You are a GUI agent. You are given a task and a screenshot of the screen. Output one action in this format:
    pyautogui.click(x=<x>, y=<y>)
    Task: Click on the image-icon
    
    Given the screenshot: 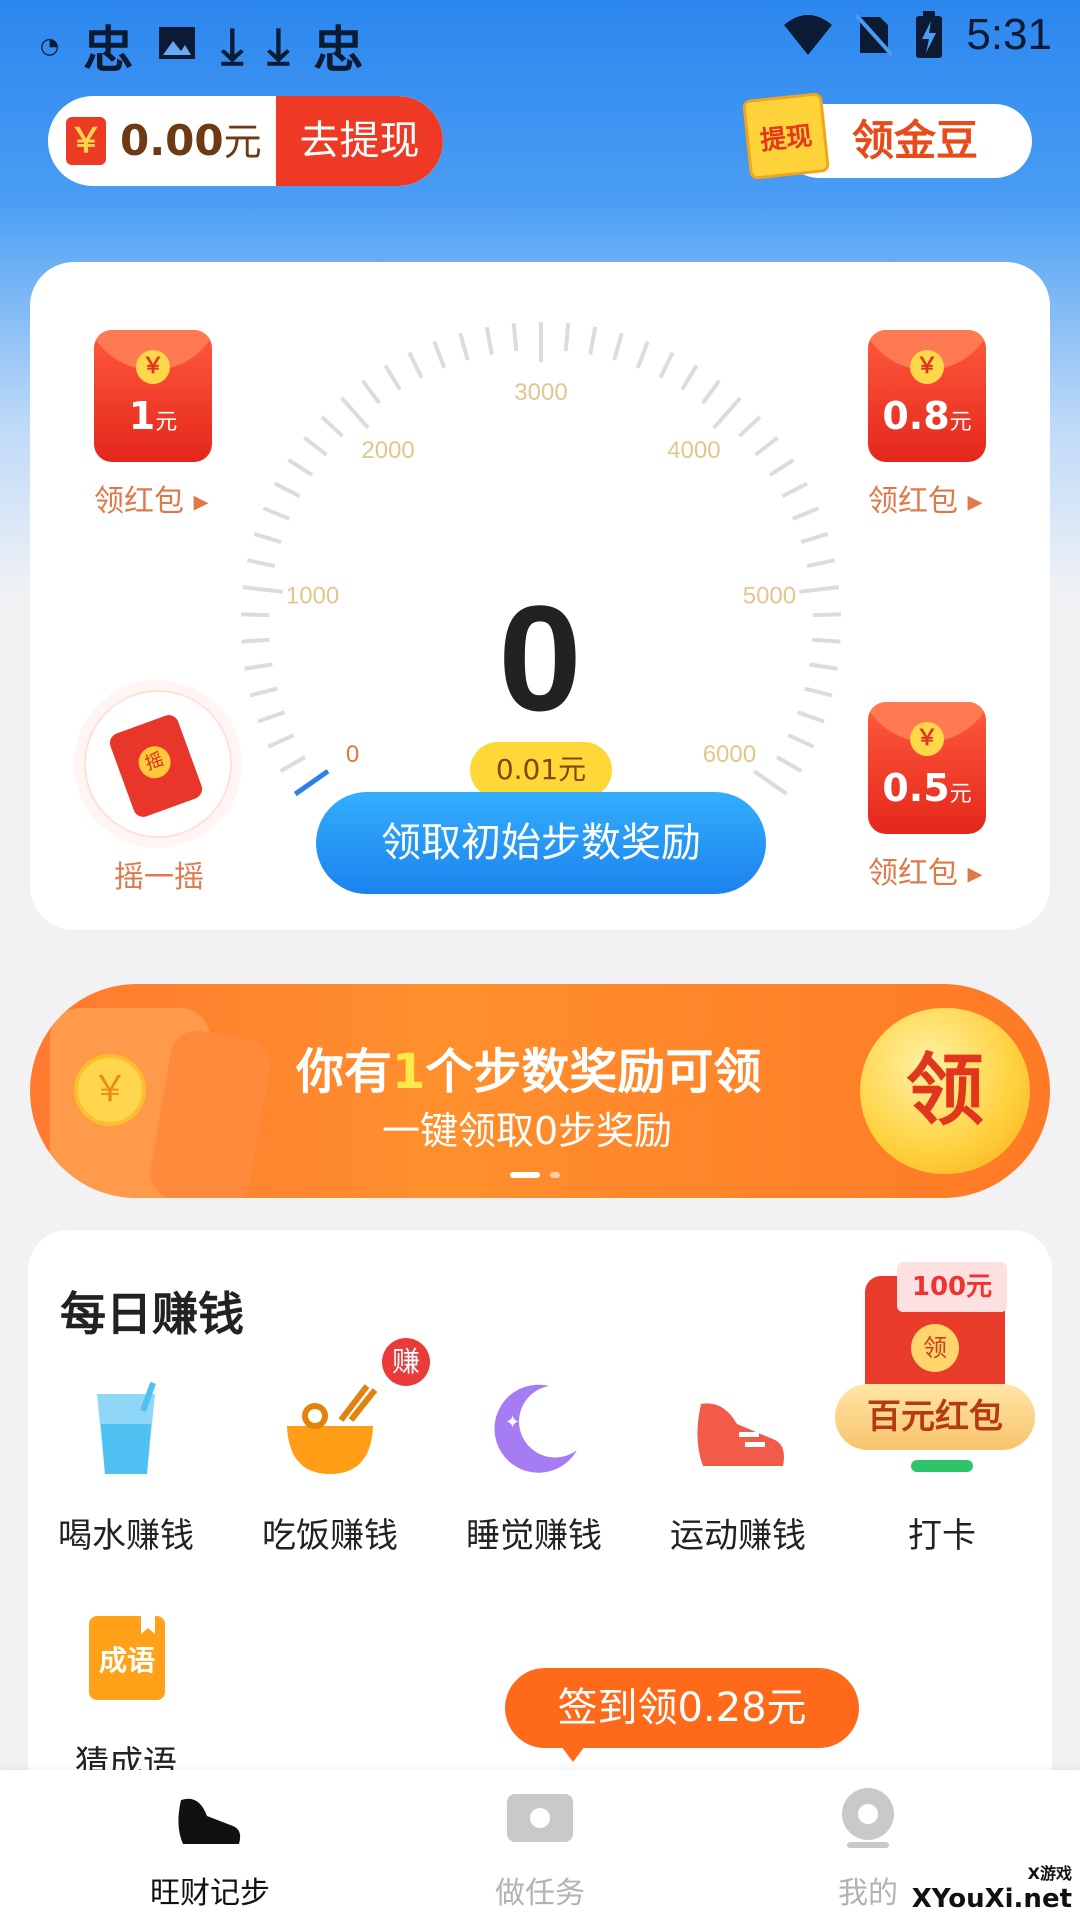 What is the action you would take?
    pyautogui.click(x=177, y=46)
    